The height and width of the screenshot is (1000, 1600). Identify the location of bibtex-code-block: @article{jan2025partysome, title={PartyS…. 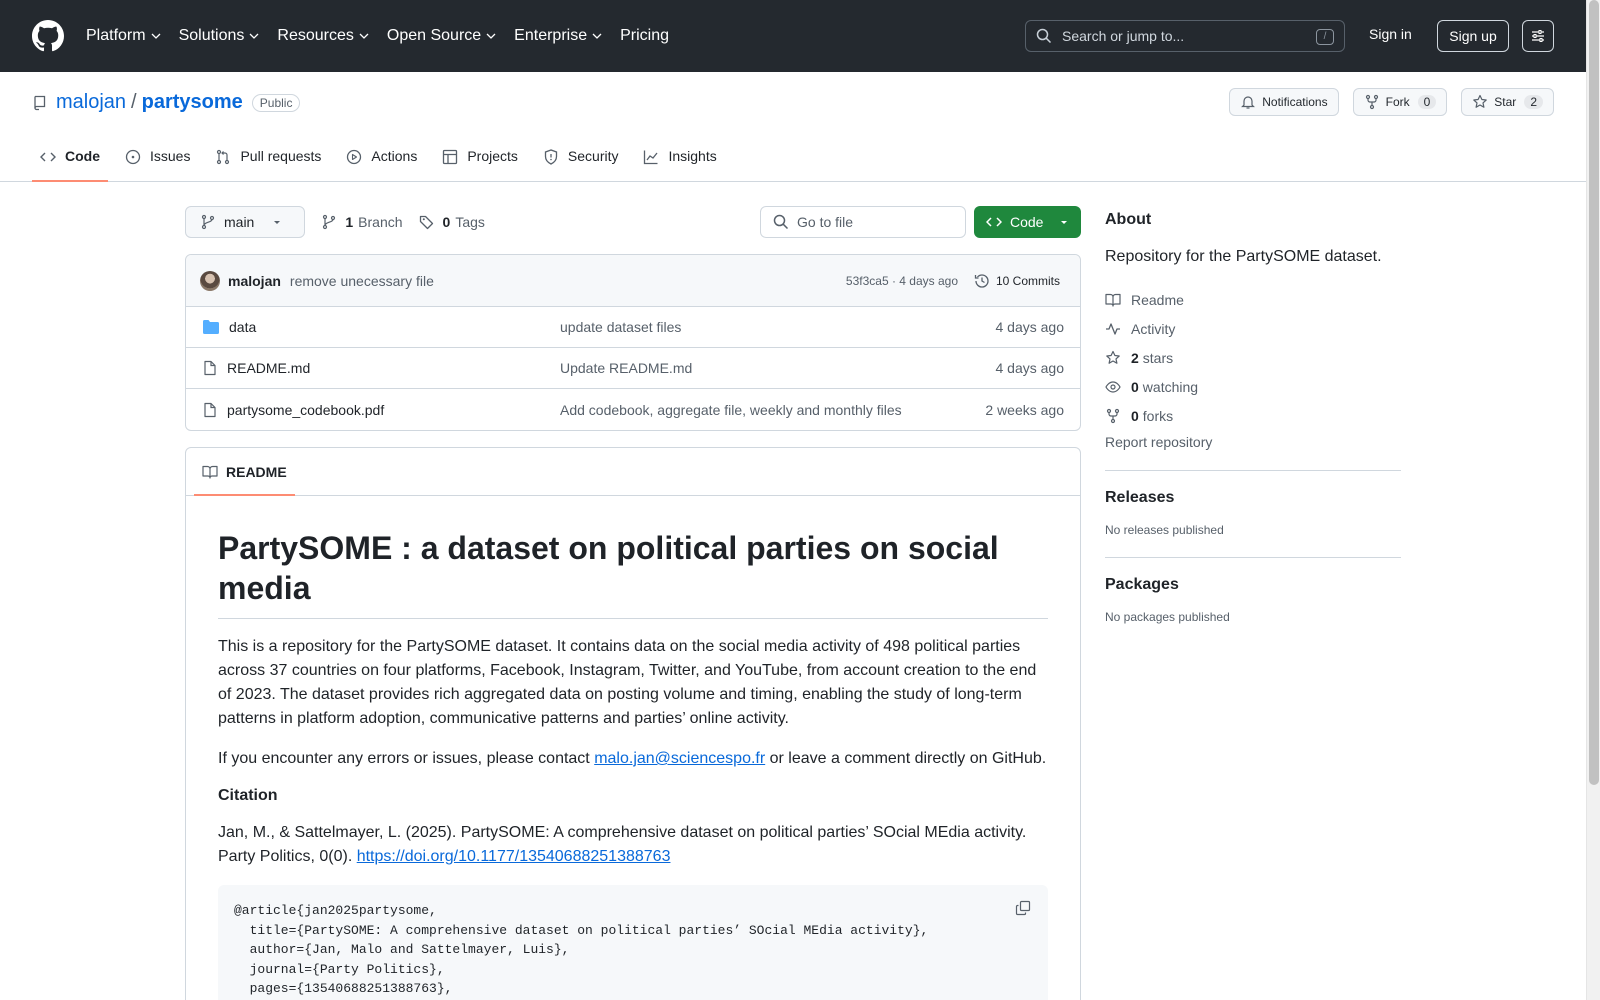
(633, 942).